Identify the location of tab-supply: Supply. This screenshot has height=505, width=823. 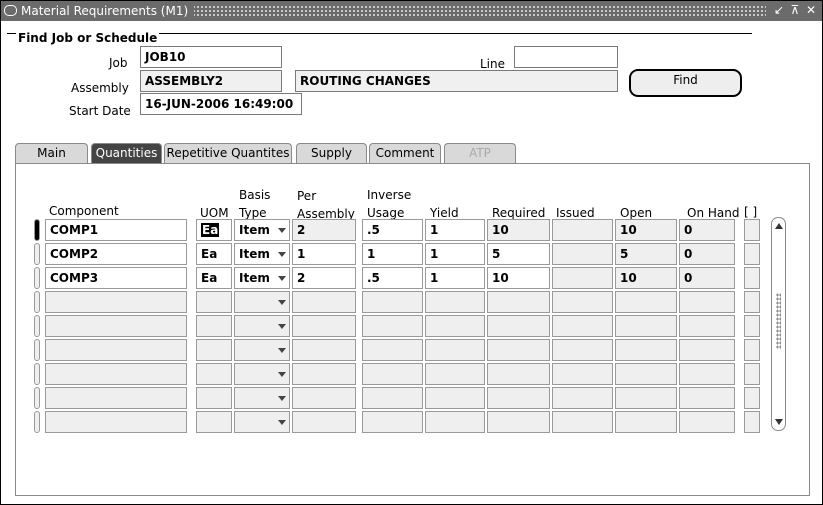
(331, 153).